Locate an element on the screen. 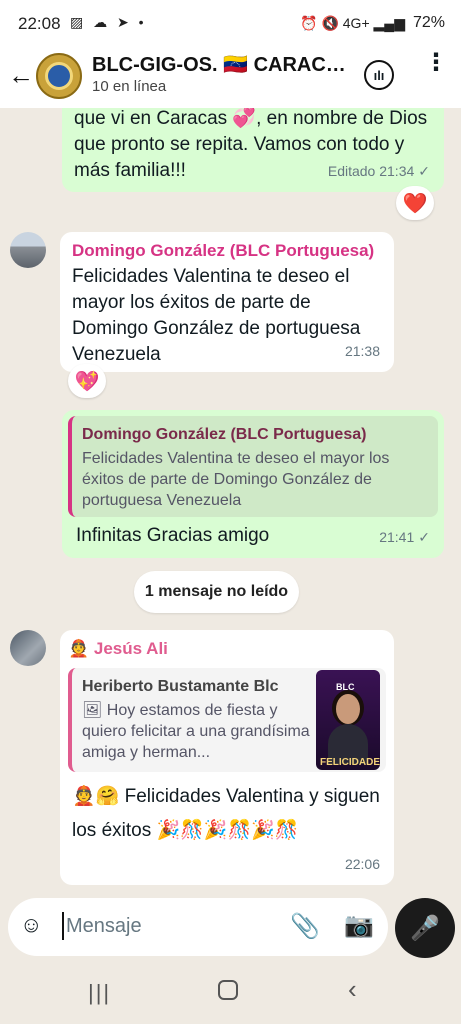 The height and width of the screenshot is (1024, 461). system-nav-bar: ||| ‹ is located at coordinates (230, 994).